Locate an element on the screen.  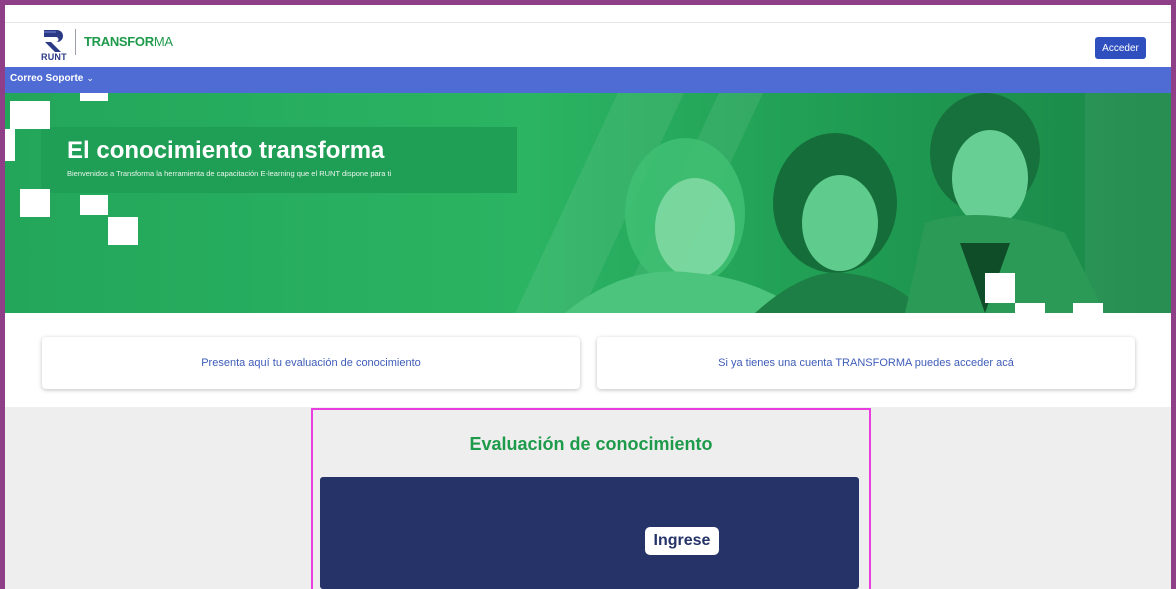
transforma-logo: TRANSFORMA is located at coordinates (128, 41).